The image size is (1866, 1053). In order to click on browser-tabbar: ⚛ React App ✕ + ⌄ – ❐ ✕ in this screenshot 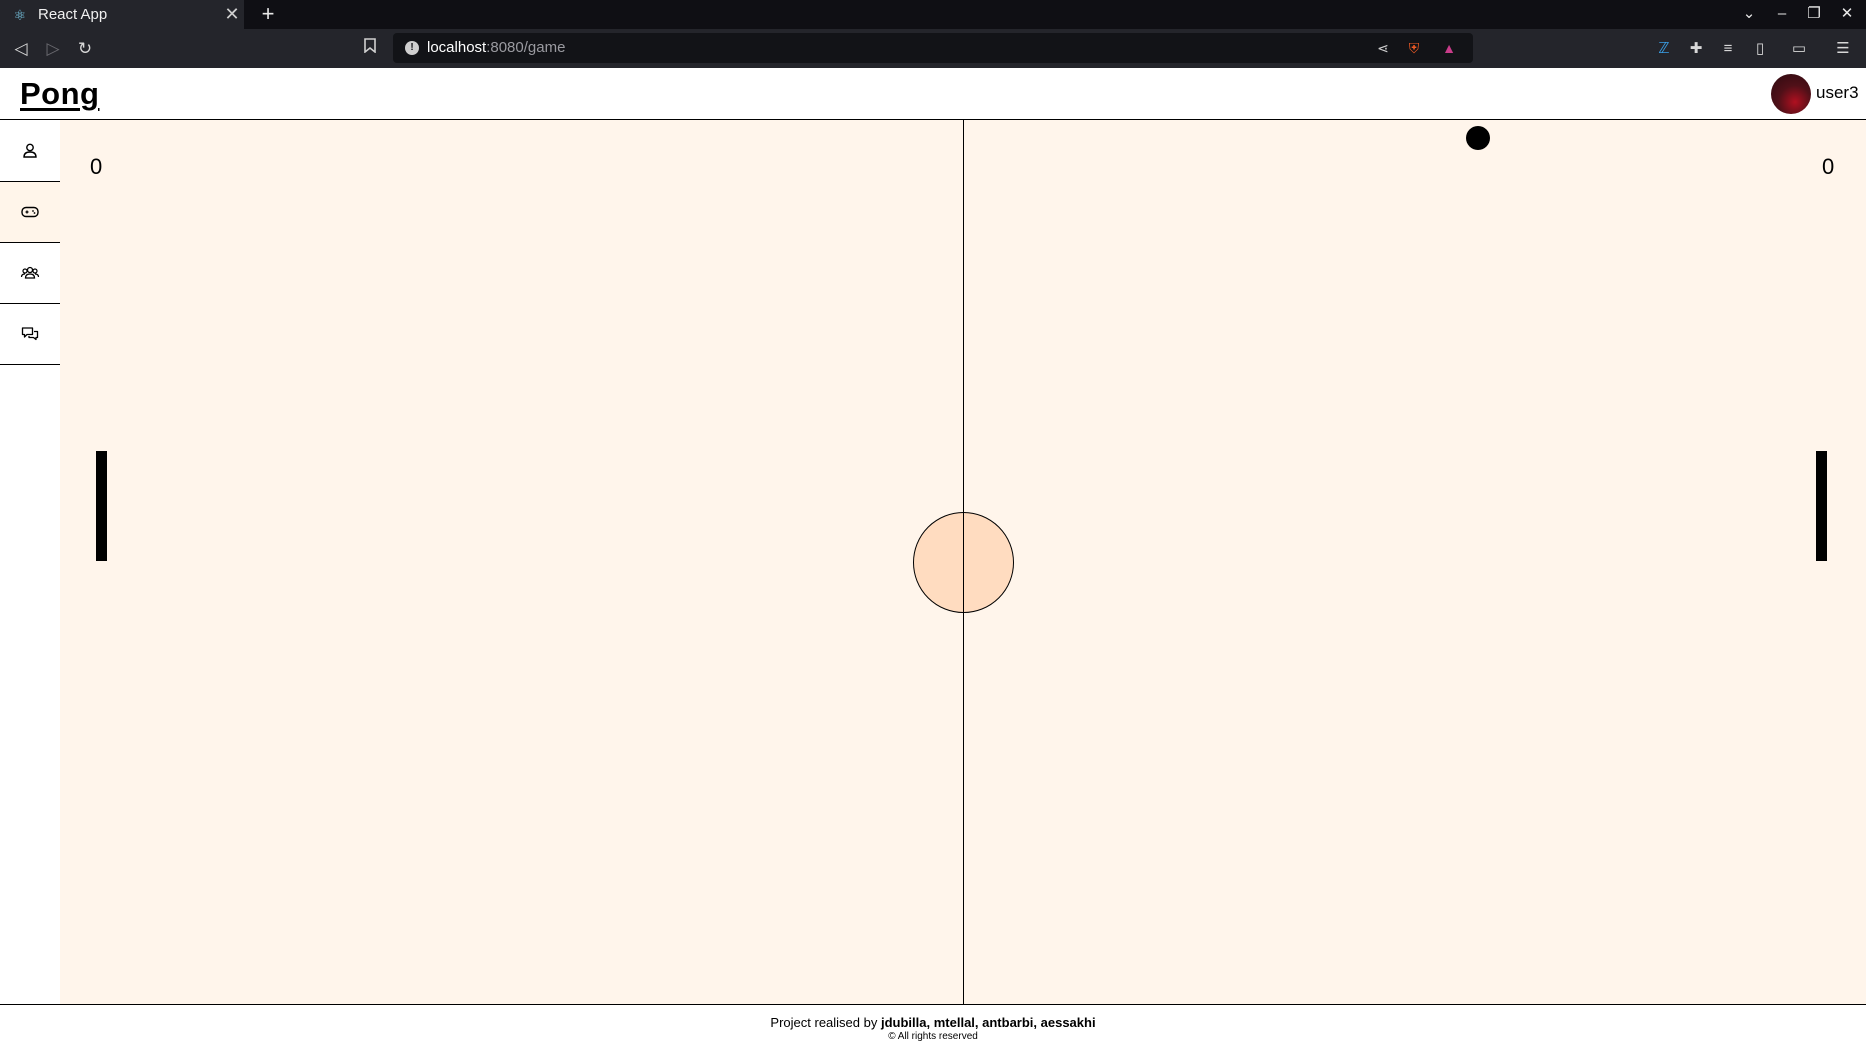, I will do `click(933, 14)`.